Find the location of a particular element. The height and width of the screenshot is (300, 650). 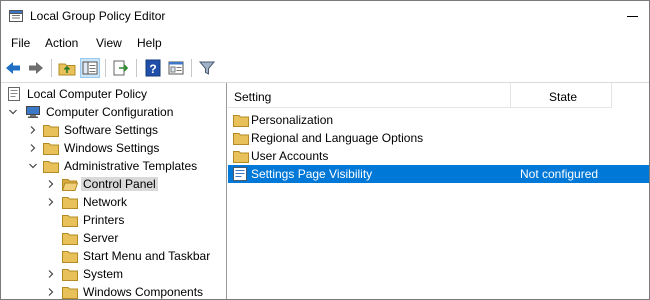

tree-label: Administrative Templates is located at coordinates (131, 166).